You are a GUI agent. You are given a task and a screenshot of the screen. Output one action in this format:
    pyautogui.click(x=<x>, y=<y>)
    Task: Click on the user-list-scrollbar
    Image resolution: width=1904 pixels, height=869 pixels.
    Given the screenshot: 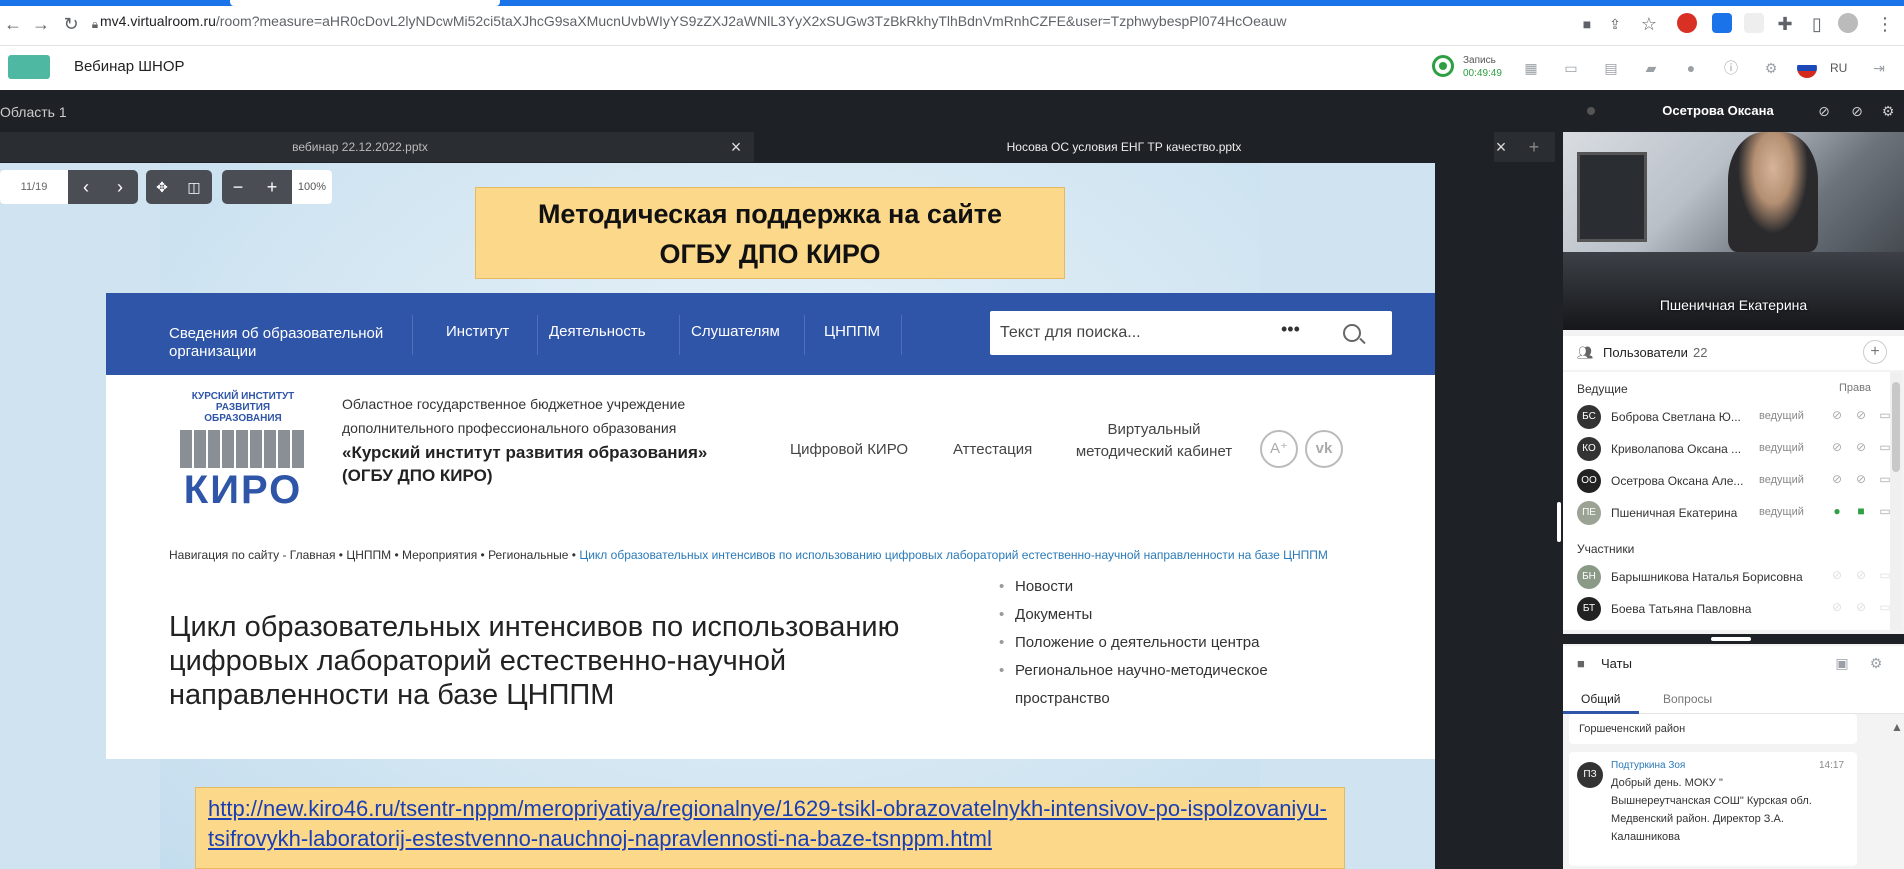 What is the action you would take?
    pyautogui.click(x=1896, y=501)
    